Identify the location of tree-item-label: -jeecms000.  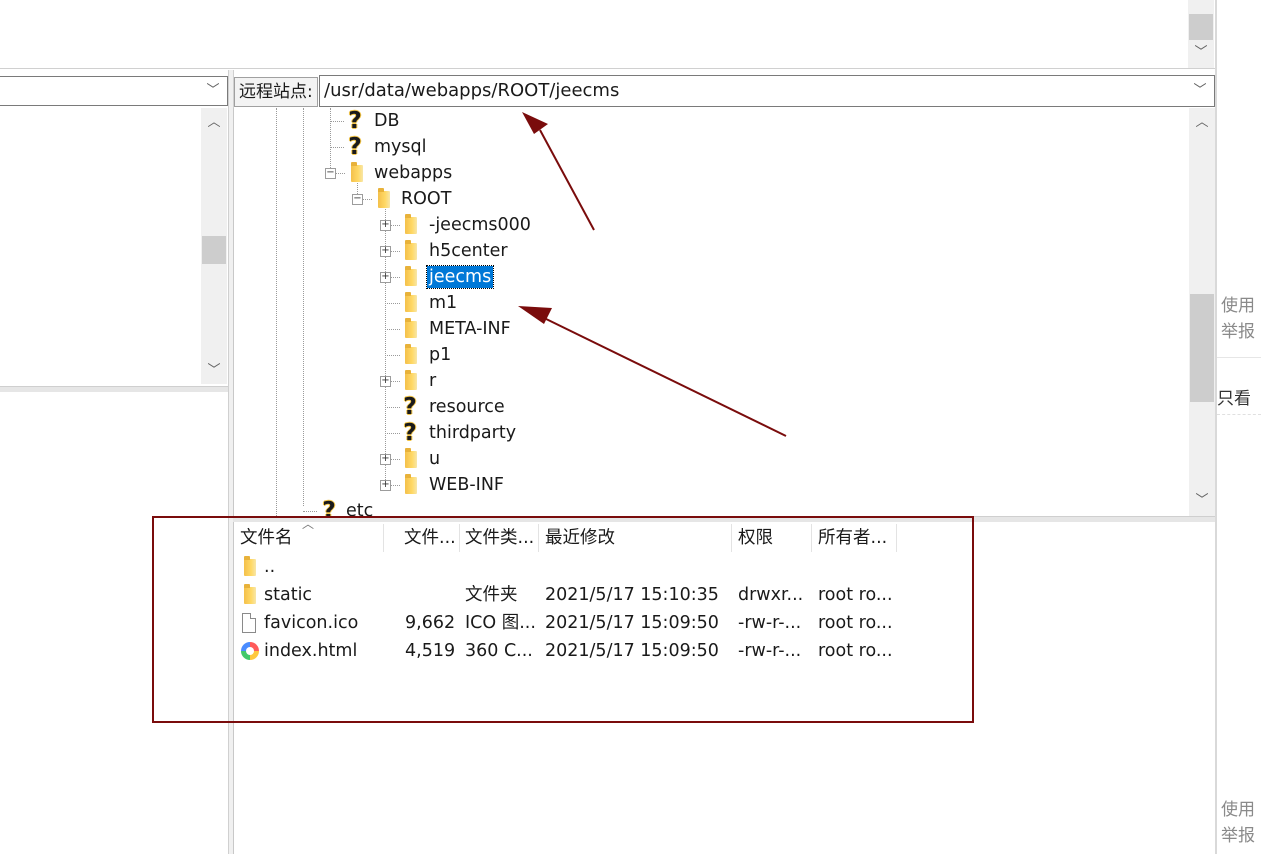
(480, 225).